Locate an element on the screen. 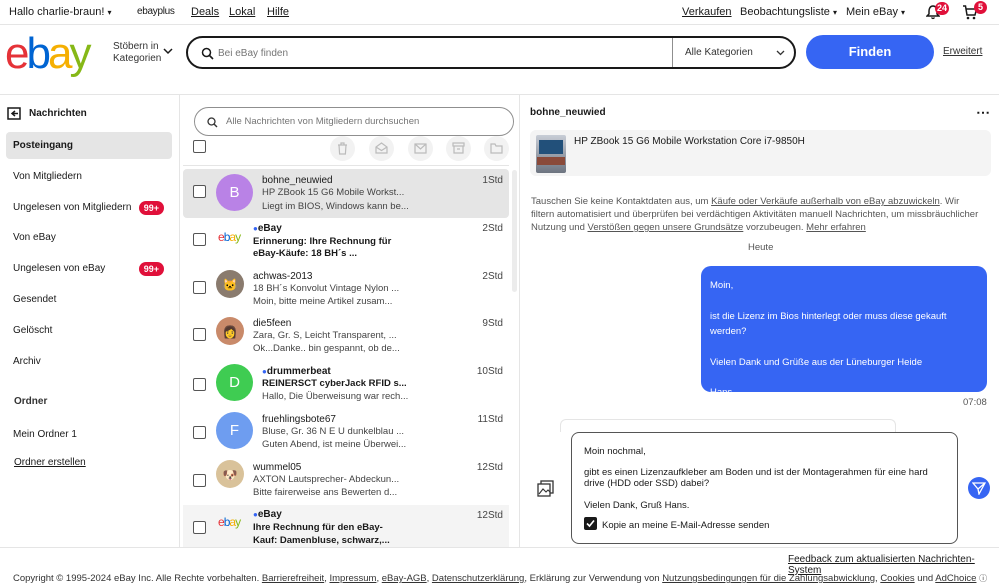 This screenshot has height=587, width=999. avatar: D is located at coordinates (234, 382).